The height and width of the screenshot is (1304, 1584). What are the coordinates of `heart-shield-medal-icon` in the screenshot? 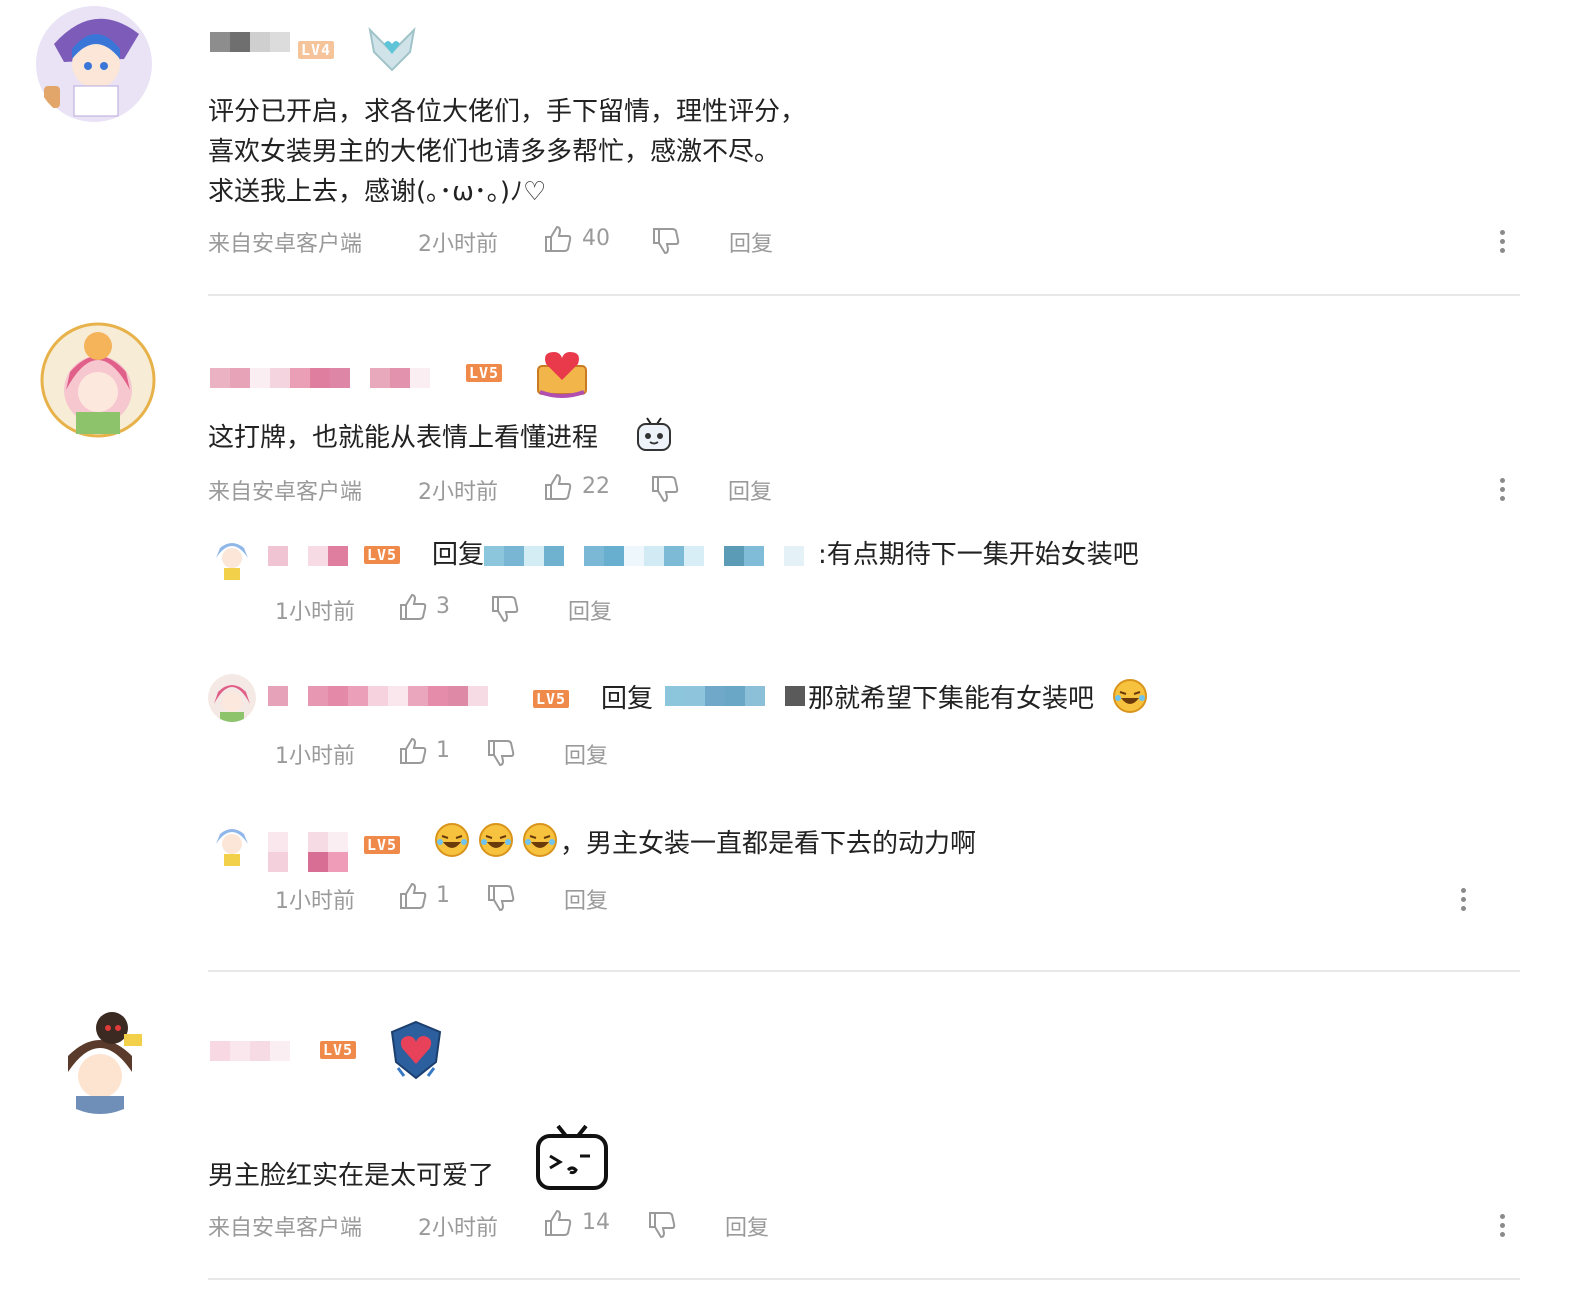 It's located at (416, 1052).